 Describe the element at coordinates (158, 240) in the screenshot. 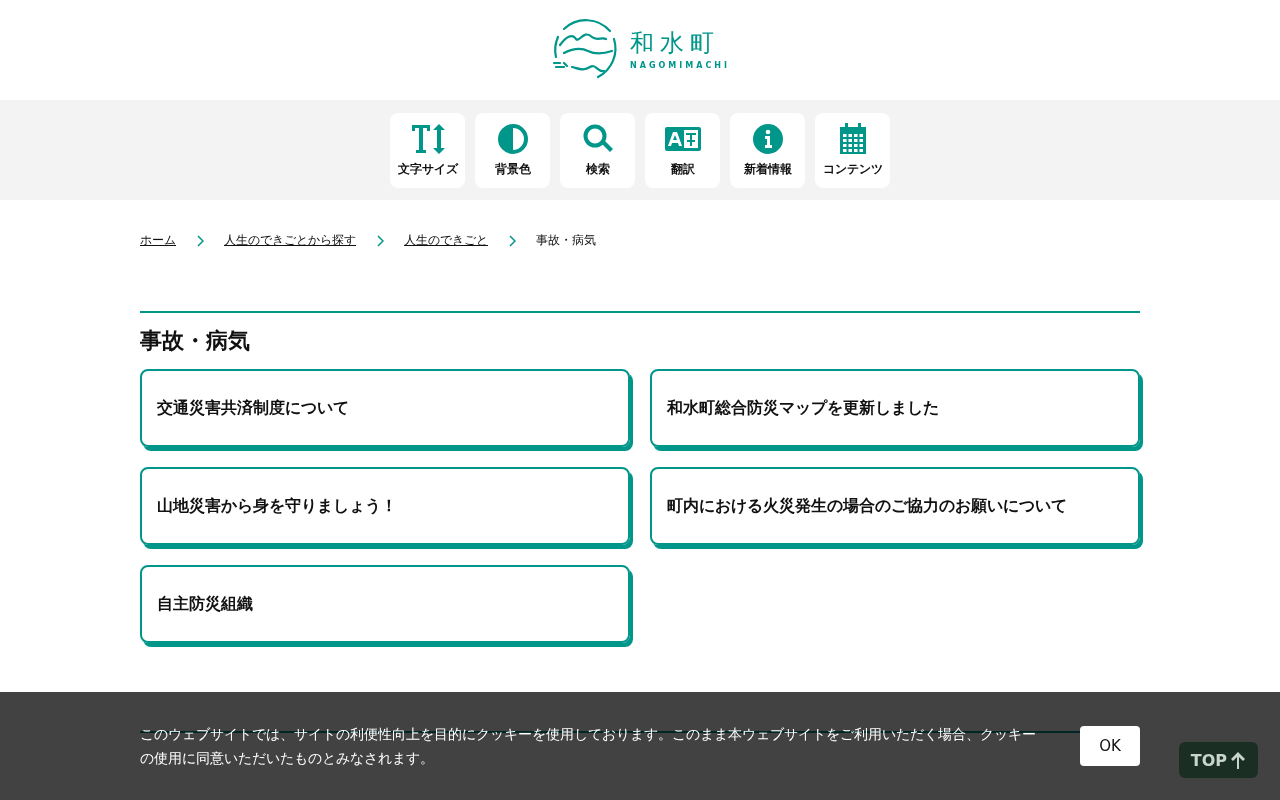

I see `breadcrumb-link: ホーム` at that location.